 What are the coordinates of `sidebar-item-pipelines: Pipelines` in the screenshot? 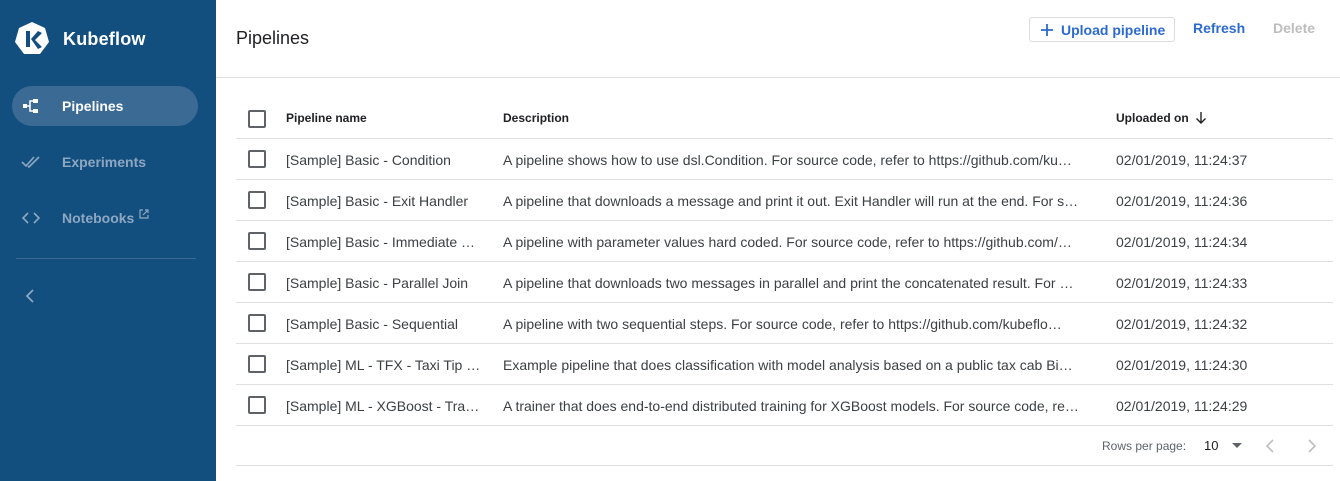 It's located at (105, 106).